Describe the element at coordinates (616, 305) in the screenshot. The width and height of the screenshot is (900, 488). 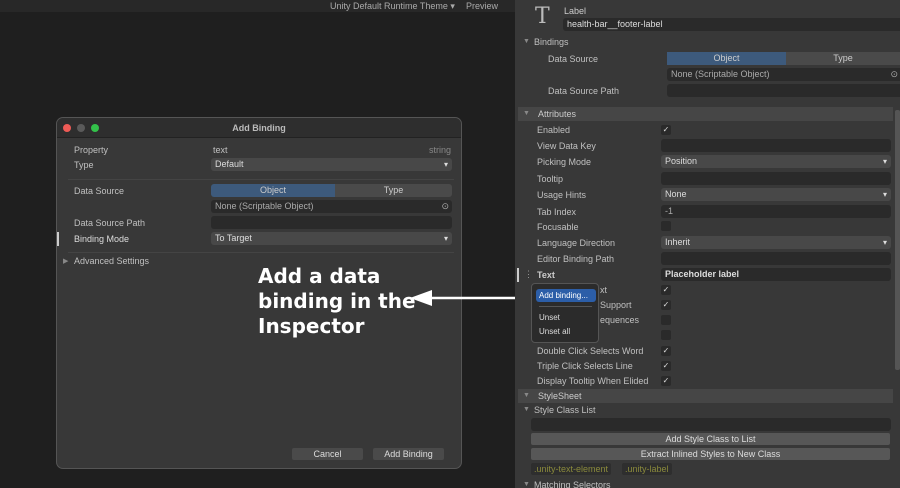
I see `attribute-label: Support` at that location.